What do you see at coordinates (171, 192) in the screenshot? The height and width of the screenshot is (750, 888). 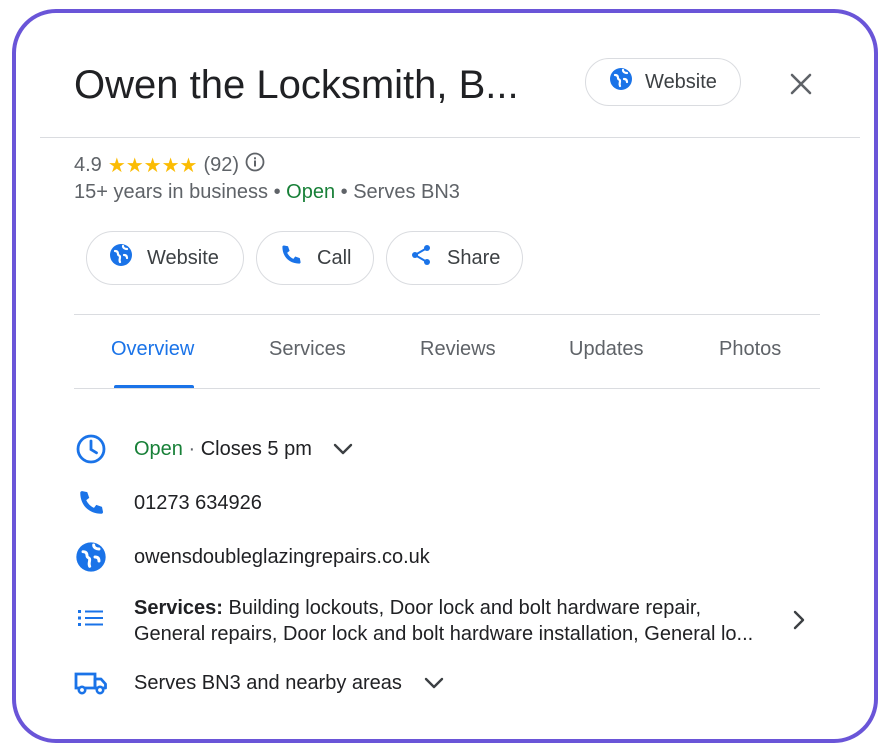 I see `years-in-business: 15+ years in business` at bounding box center [171, 192].